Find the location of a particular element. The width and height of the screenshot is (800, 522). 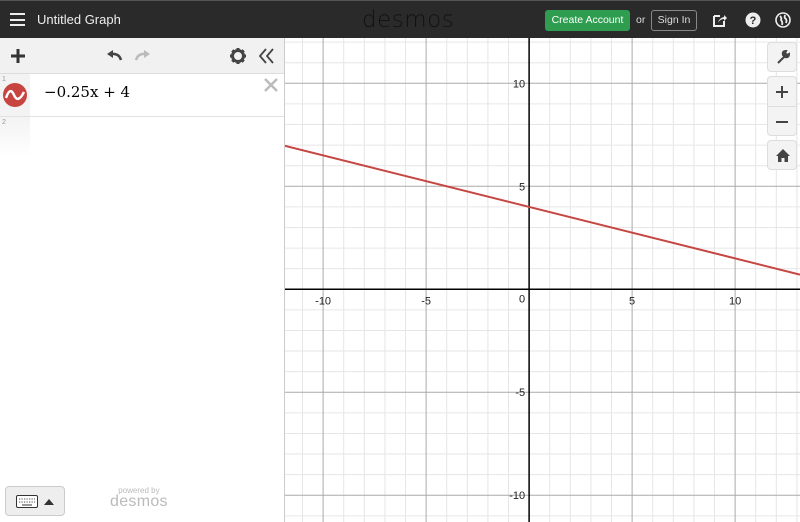

powered-by-brand: desmos is located at coordinates (139, 501).